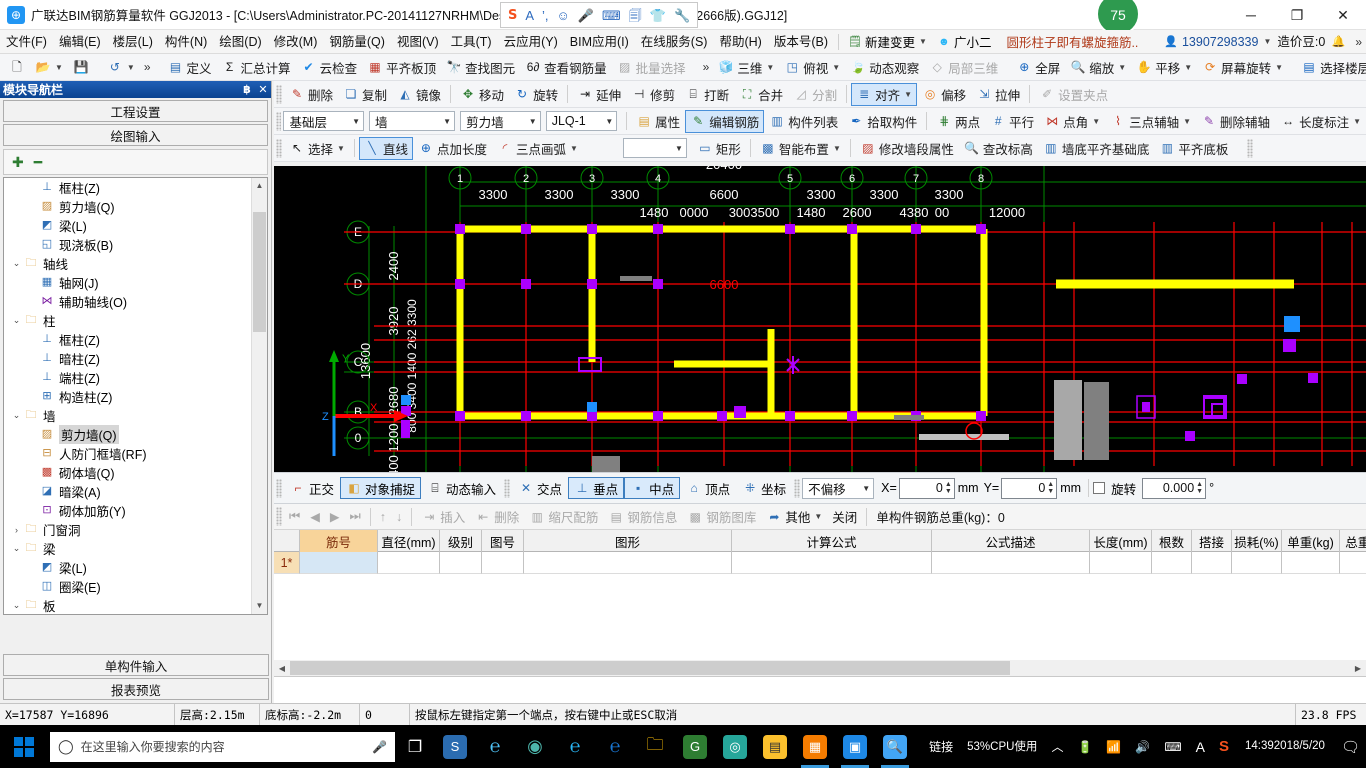 This screenshot has height=768, width=1366. Describe the element at coordinates (707, 94) in the screenshot. I see `break-button: ⌸ 打断` at that location.